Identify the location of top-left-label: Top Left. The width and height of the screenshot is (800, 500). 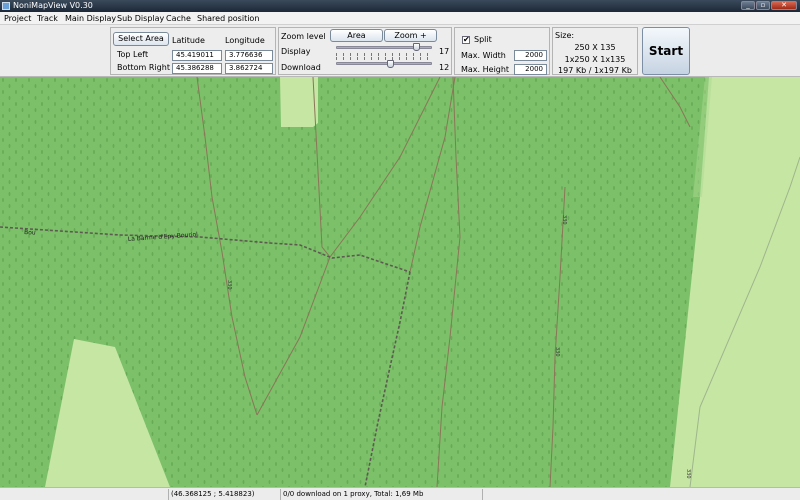
(133, 54).